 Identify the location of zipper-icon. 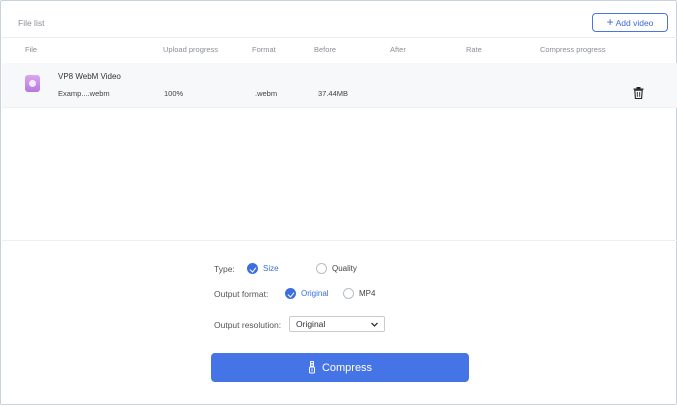
(311, 367).